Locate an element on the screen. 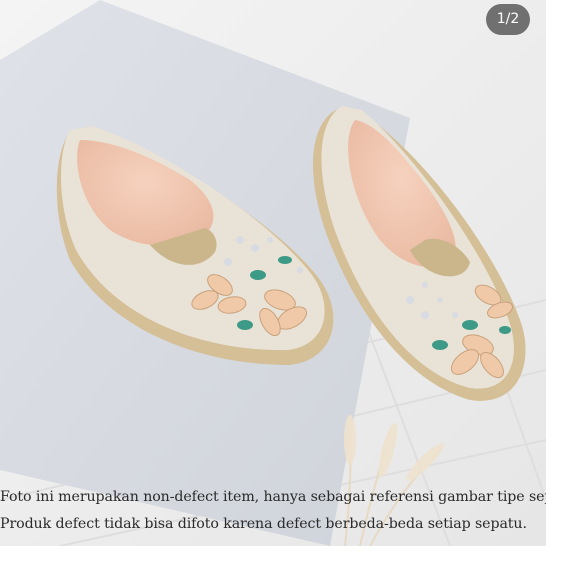 Image resolution: width=579 pixels, height=579 pixels. image-counter-badge: 1/2 is located at coordinates (508, 19).